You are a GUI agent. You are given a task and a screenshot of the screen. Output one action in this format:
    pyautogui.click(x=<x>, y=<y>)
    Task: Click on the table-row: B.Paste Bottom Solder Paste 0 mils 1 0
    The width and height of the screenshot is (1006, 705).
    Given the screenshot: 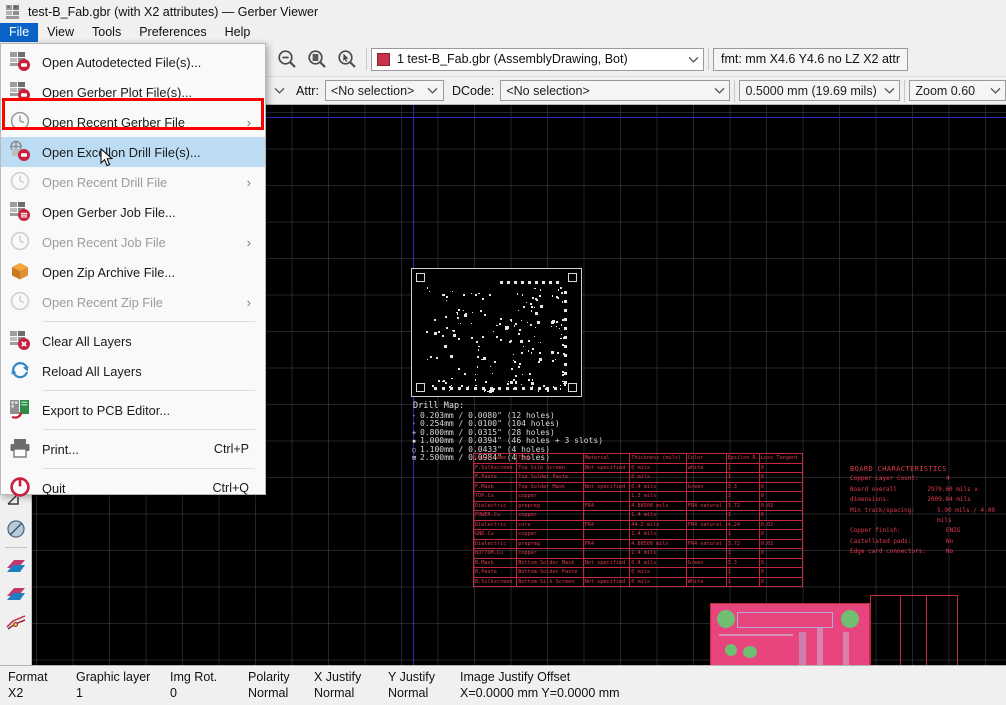 What is the action you would take?
    pyautogui.click(x=638, y=572)
    